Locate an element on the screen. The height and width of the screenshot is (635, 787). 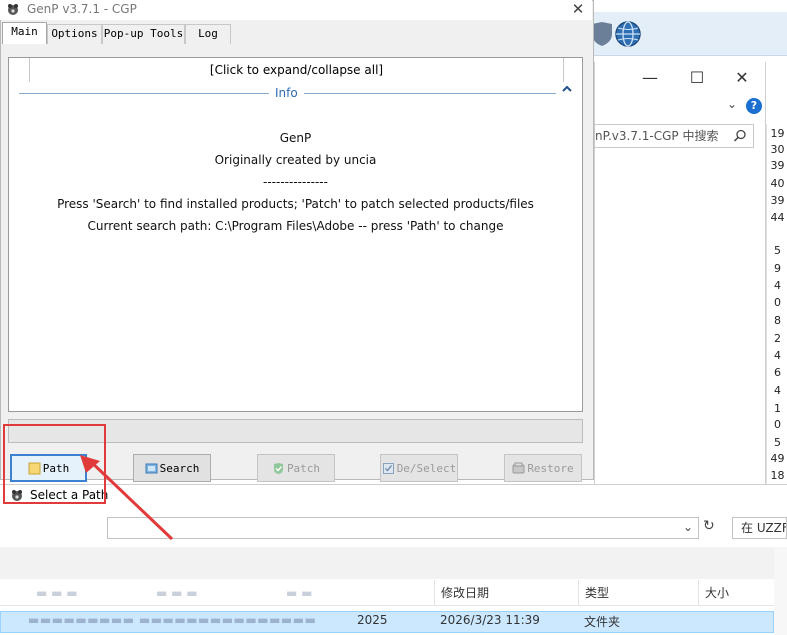
patch-button: Patch is located at coordinates (296, 468).